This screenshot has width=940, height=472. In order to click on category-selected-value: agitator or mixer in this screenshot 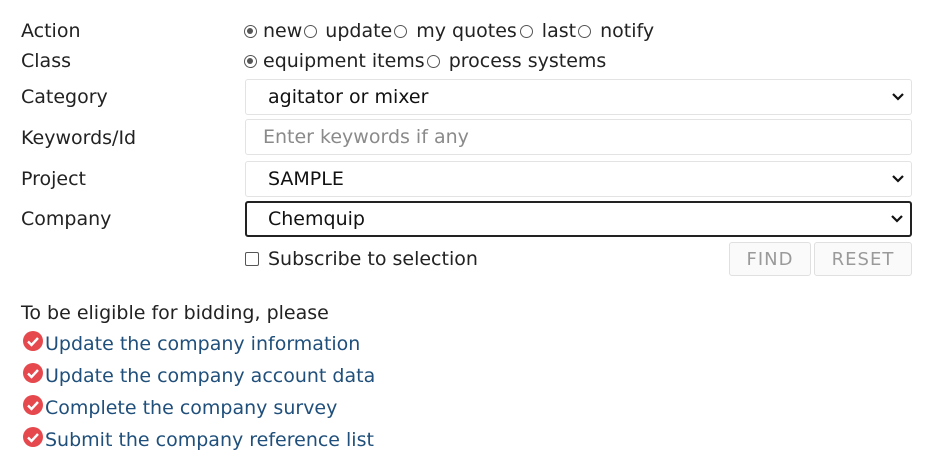, I will do `click(348, 97)`.